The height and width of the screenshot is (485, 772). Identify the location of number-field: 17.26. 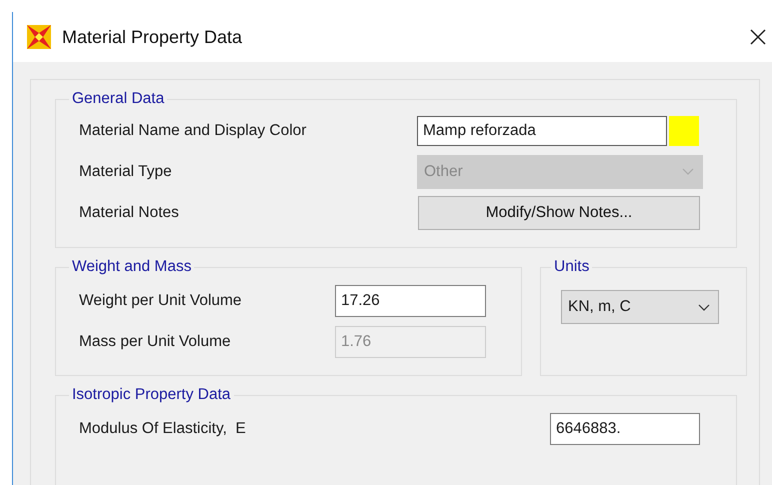
(410, 300).